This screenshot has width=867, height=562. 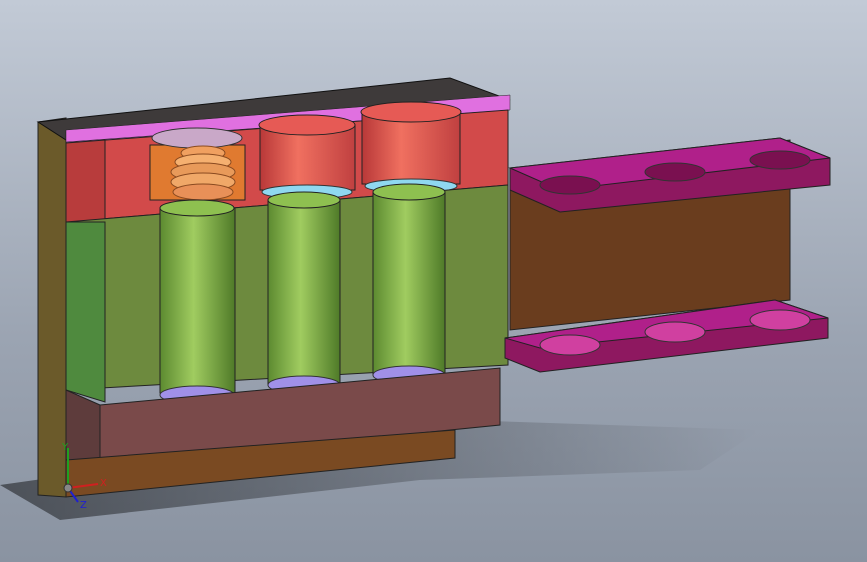 What do you see at coordinates (83, 475) in the screenshot?
I see `axis-triad: Y X Z` at bounding box center [83, 475].